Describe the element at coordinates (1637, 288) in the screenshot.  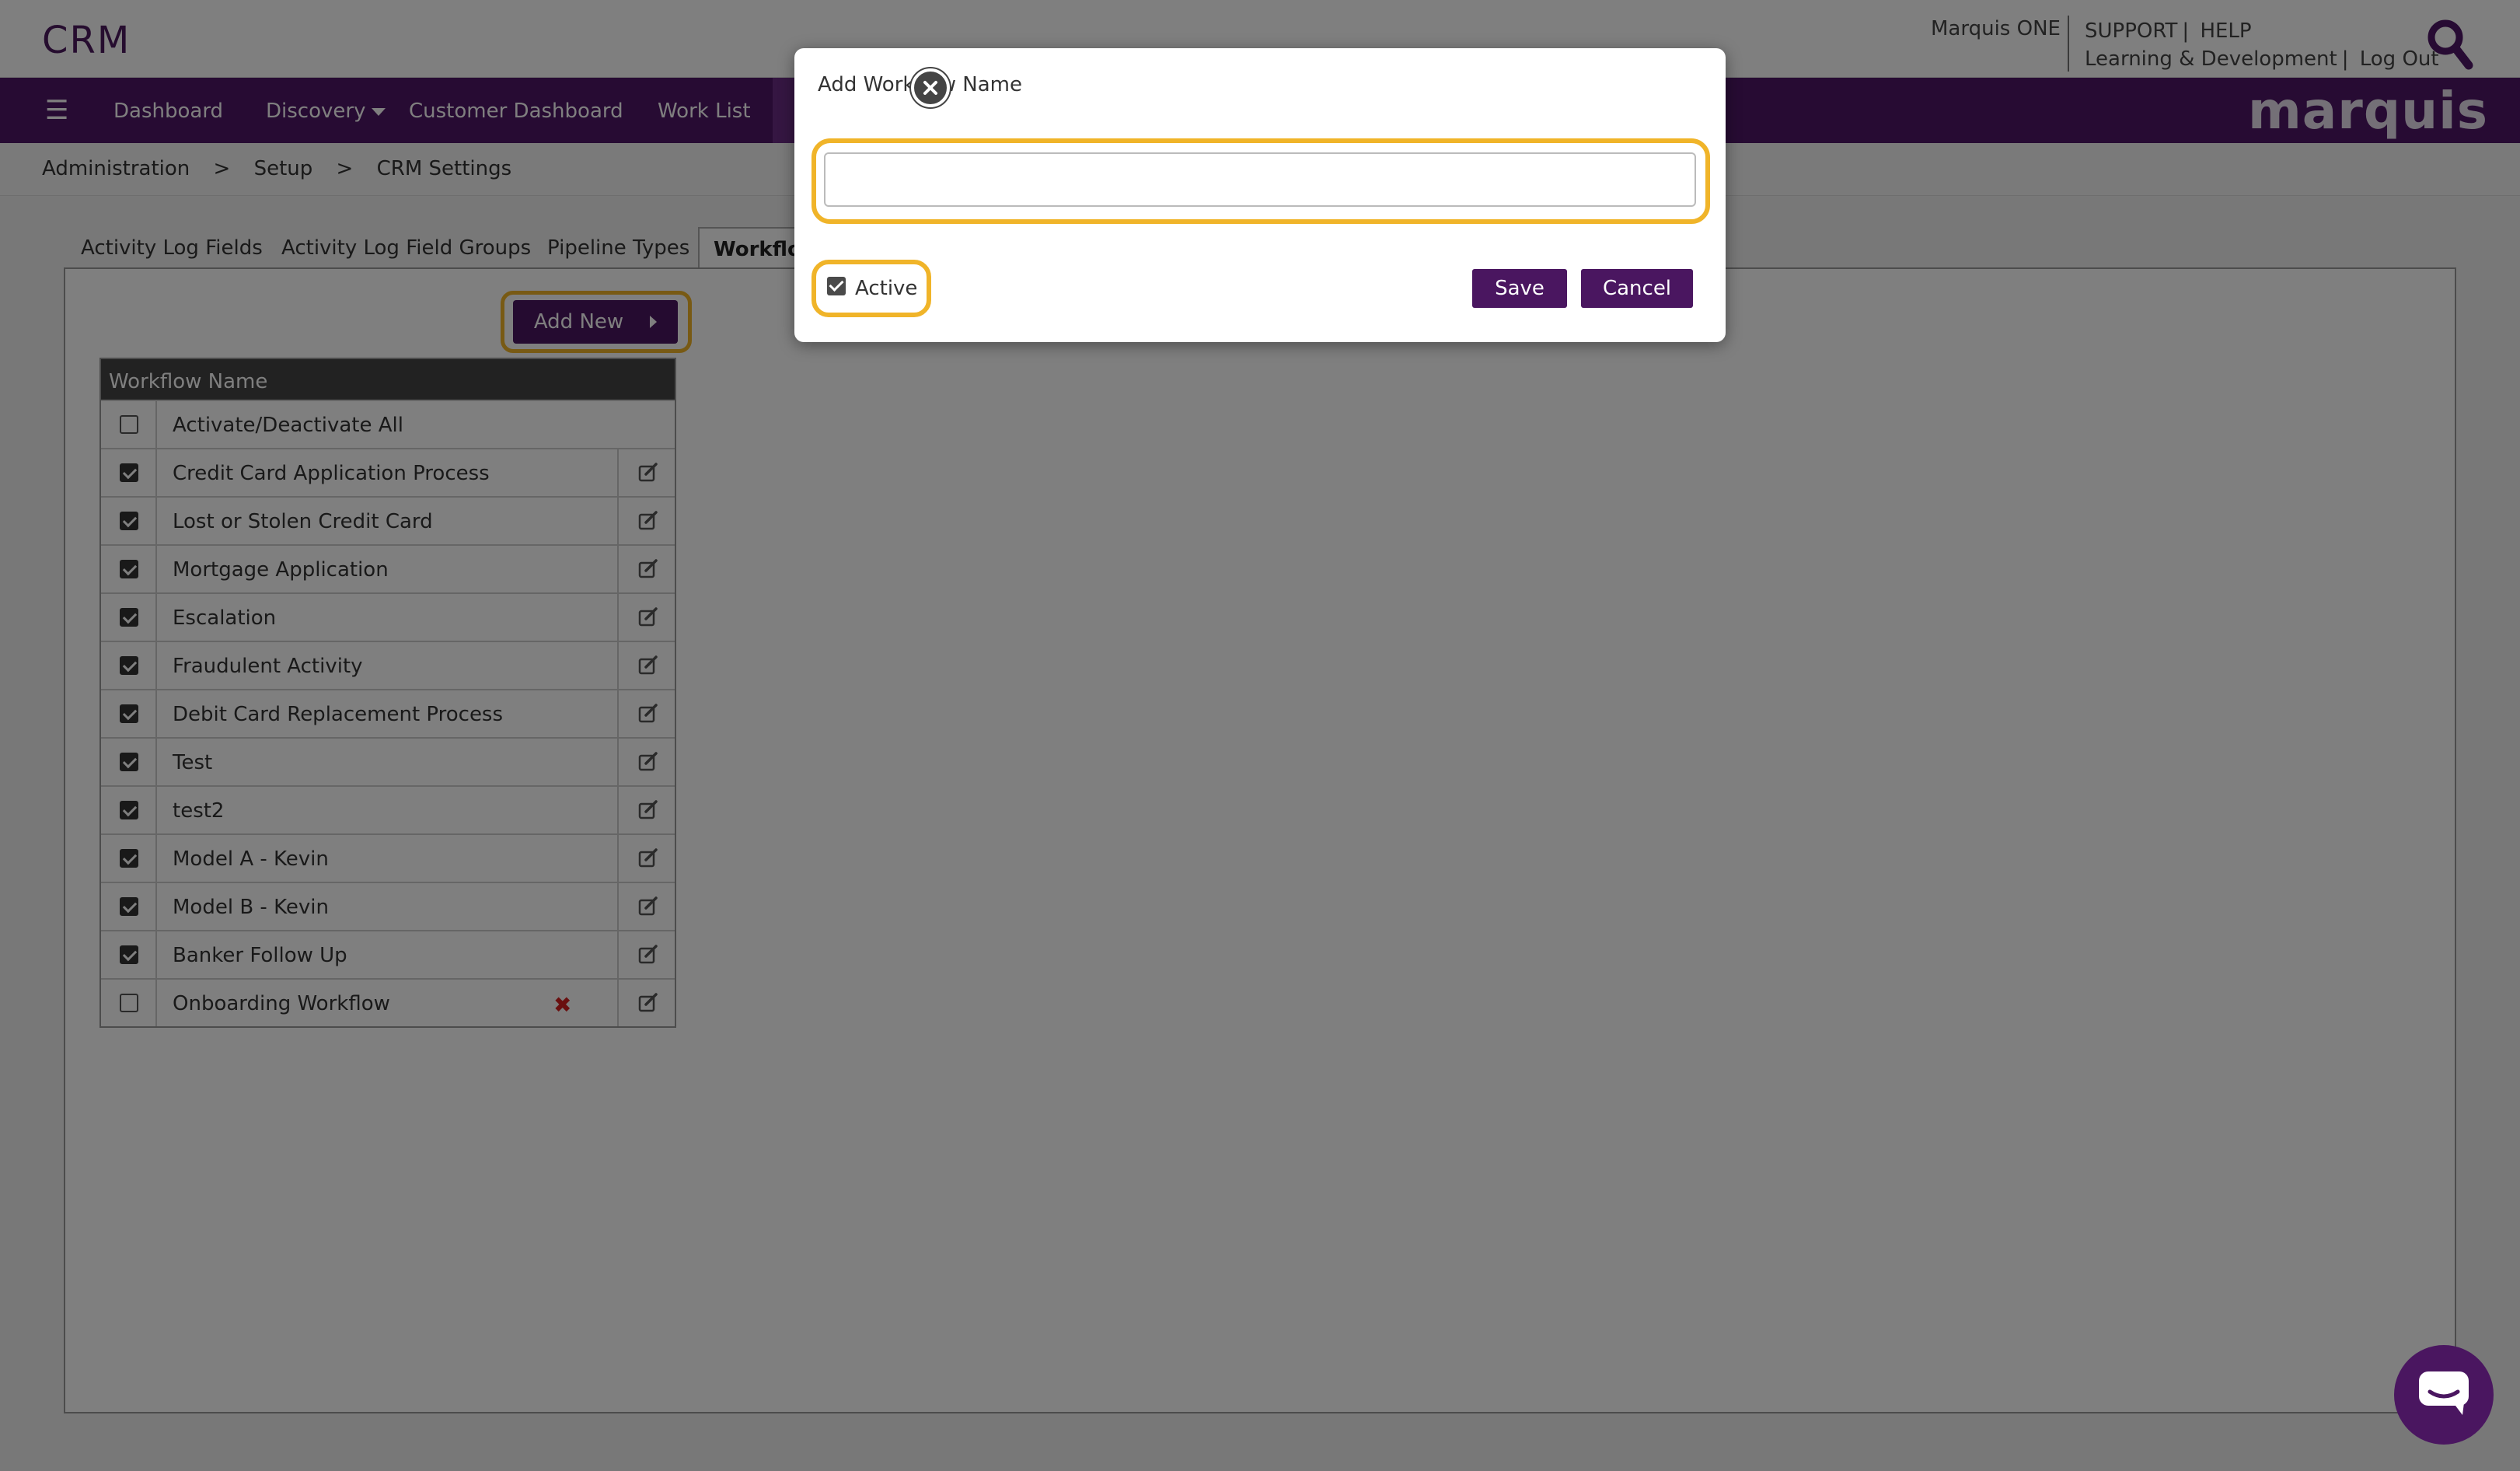
I see `cancel-button: Cancel` at that location.